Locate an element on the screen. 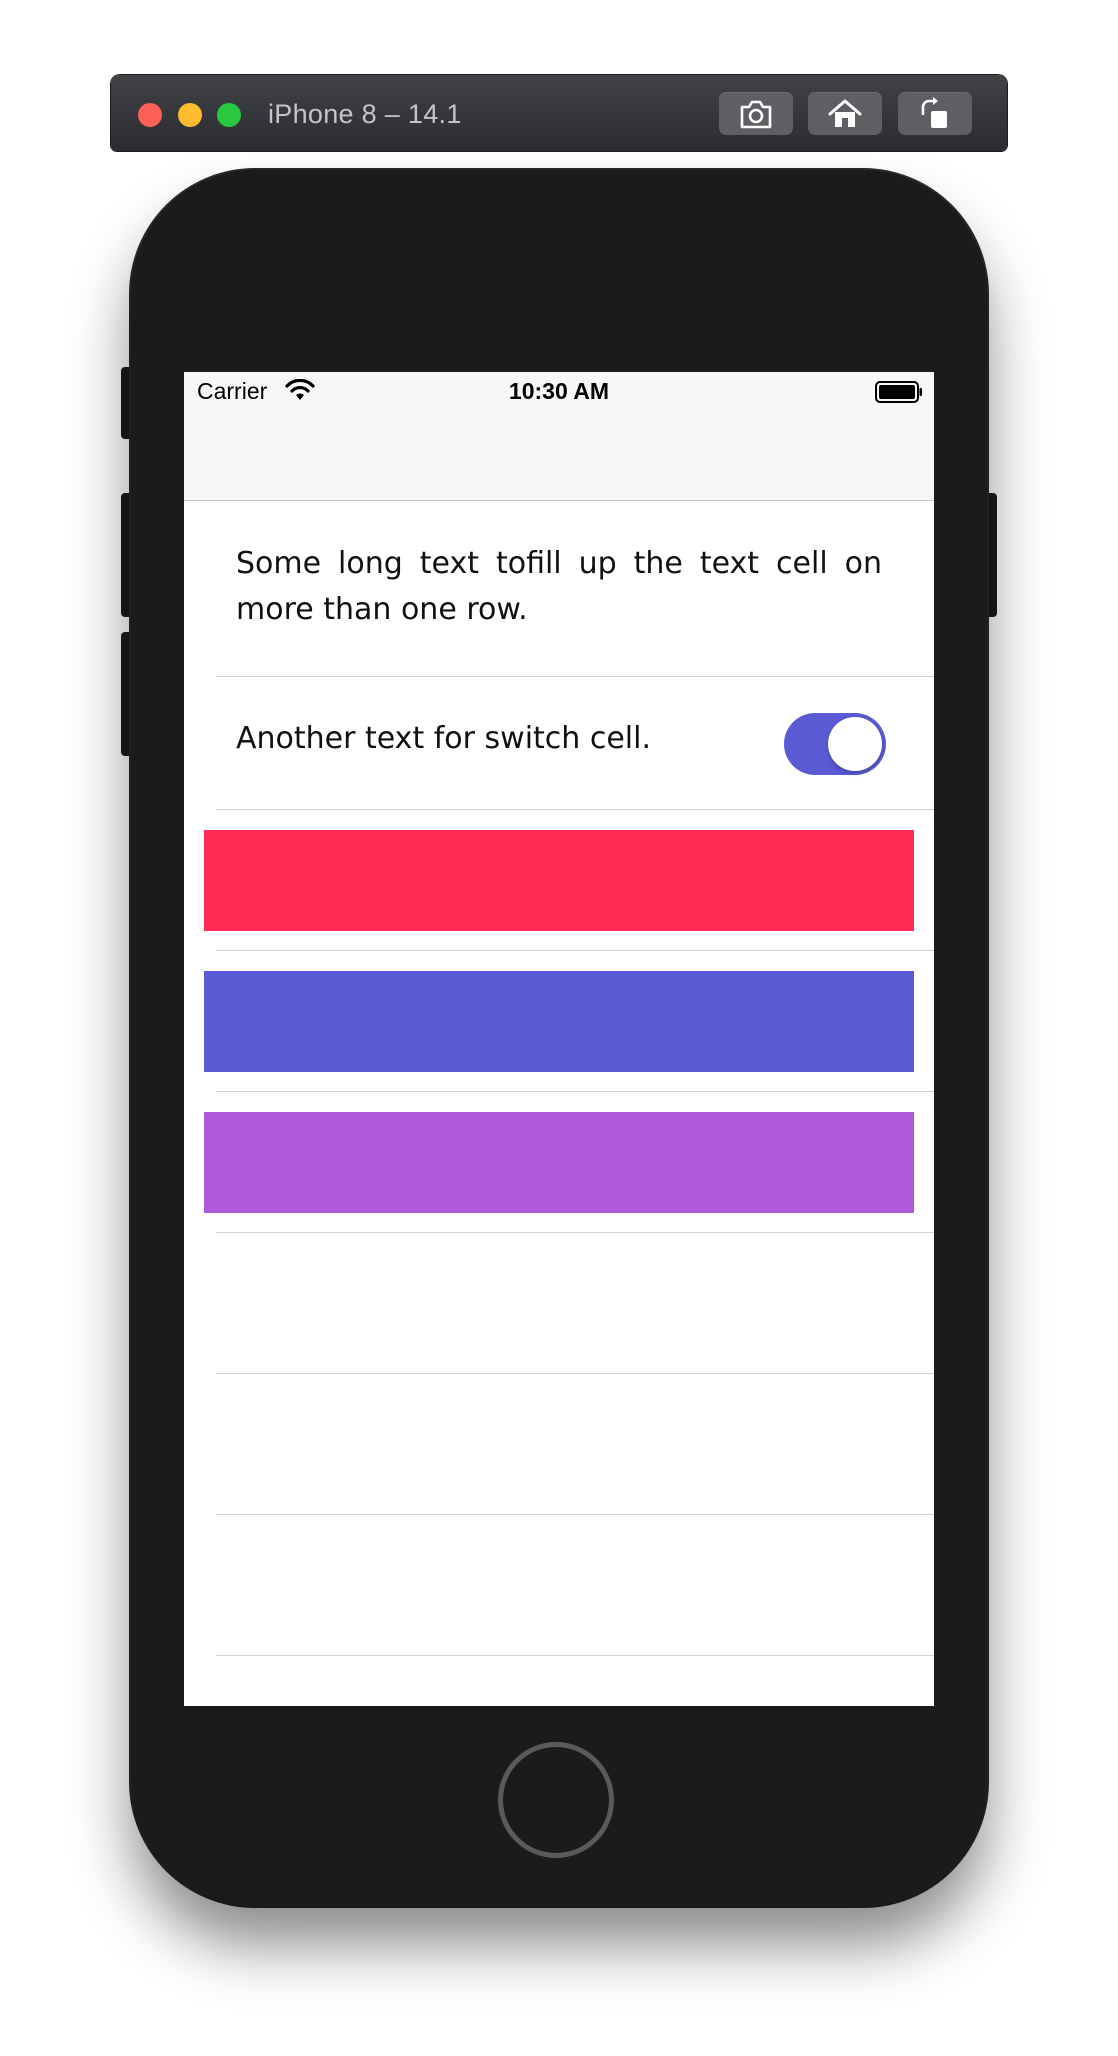 The image size is (1118, 2056). home-icon is located at coordinates (845, 113).